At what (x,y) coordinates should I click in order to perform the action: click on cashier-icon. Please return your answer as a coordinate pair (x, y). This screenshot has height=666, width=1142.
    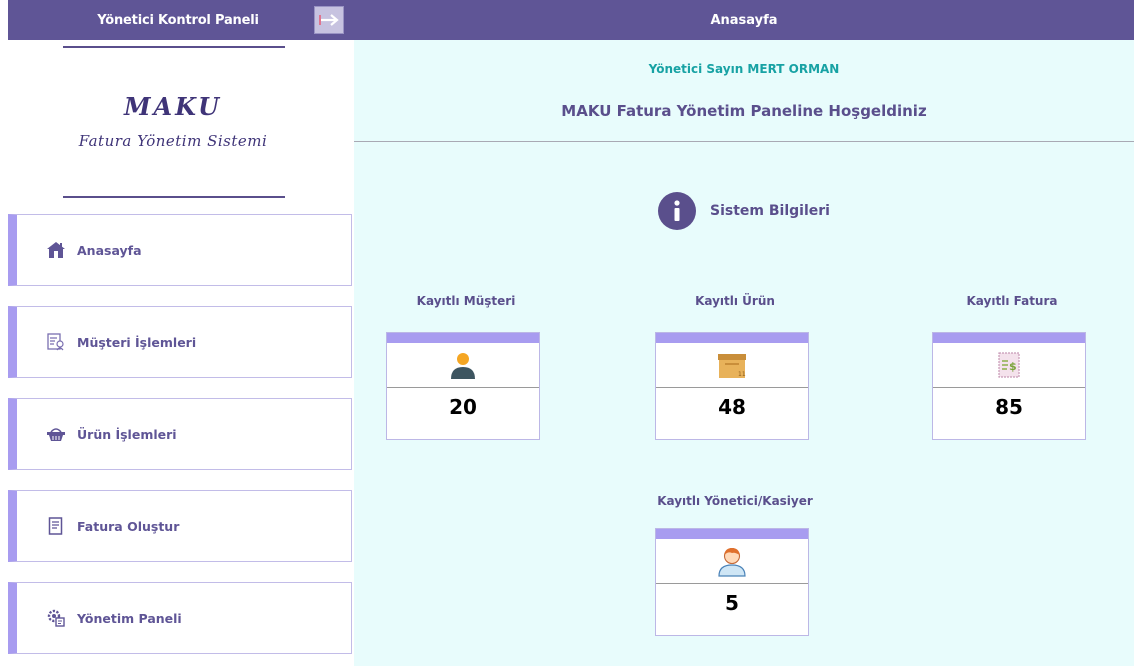
    Looking at the image, I should click on (732, 562).